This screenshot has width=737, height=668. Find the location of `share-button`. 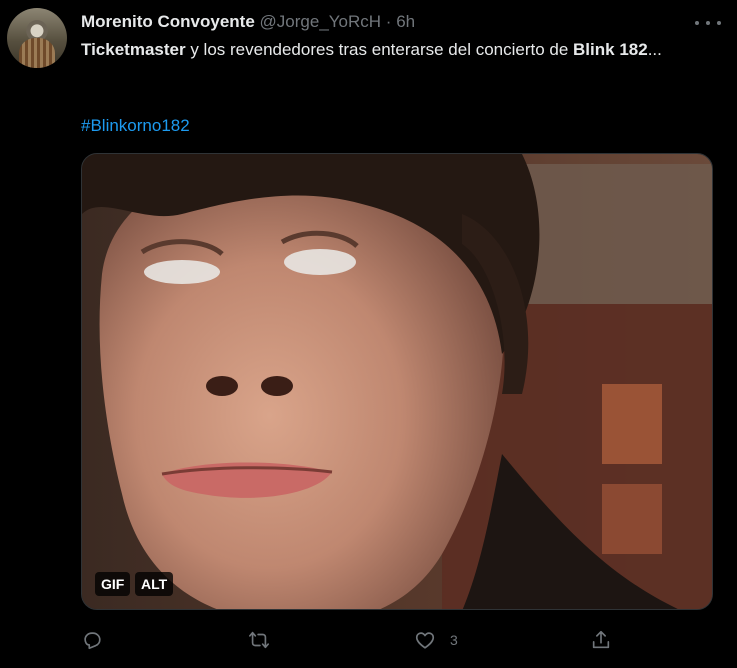

share-button is located at coordinates (601, 640).